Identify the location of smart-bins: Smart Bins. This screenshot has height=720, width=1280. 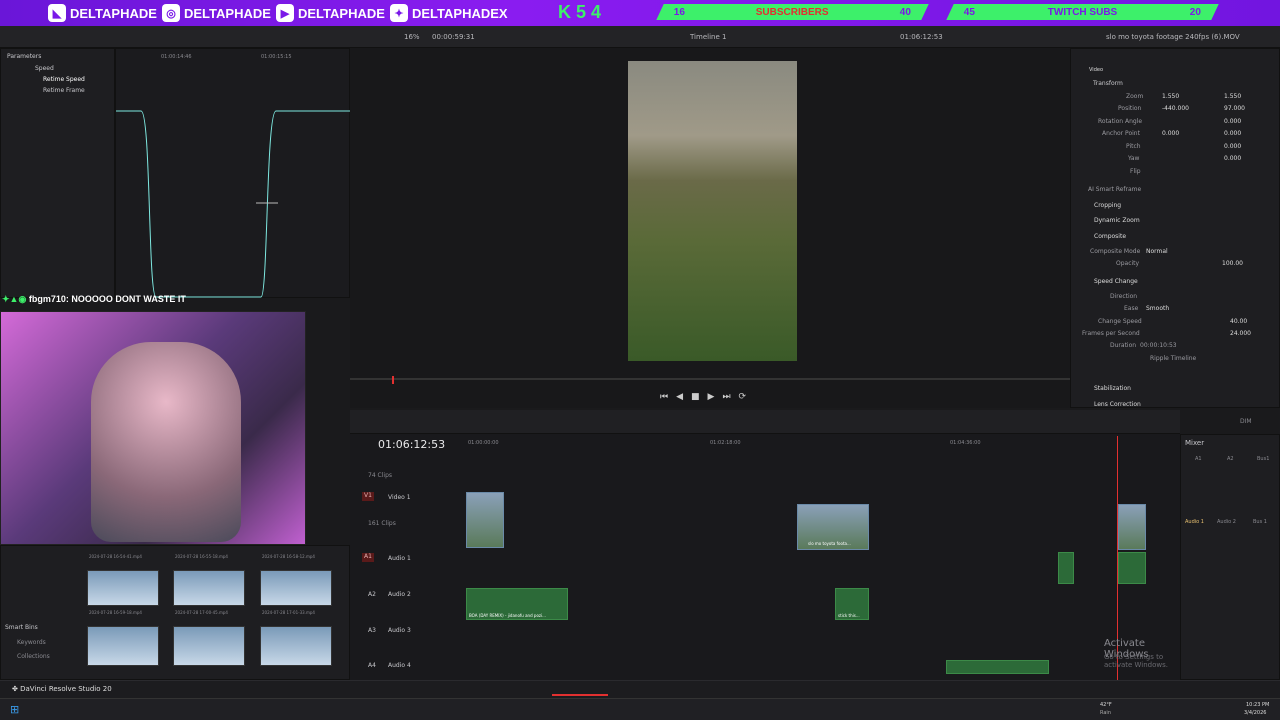
(21, 627).